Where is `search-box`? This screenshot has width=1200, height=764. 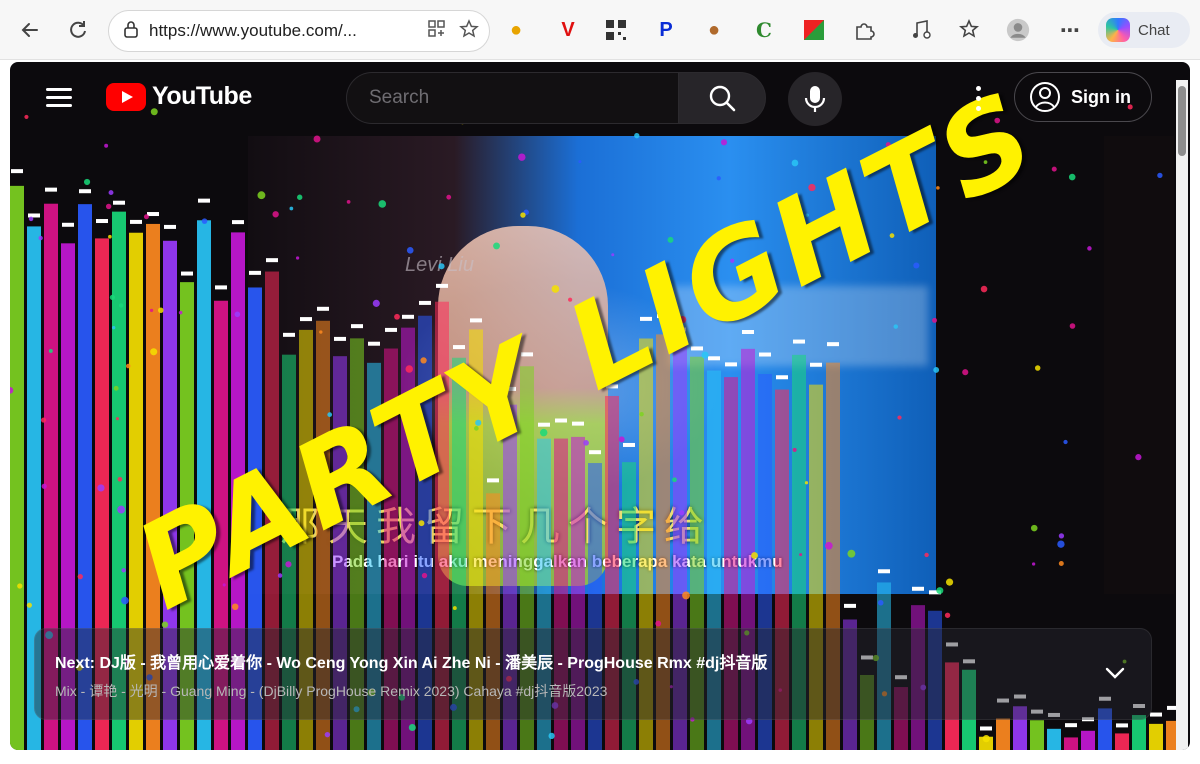
search-box is located at coordinates (556, 98).